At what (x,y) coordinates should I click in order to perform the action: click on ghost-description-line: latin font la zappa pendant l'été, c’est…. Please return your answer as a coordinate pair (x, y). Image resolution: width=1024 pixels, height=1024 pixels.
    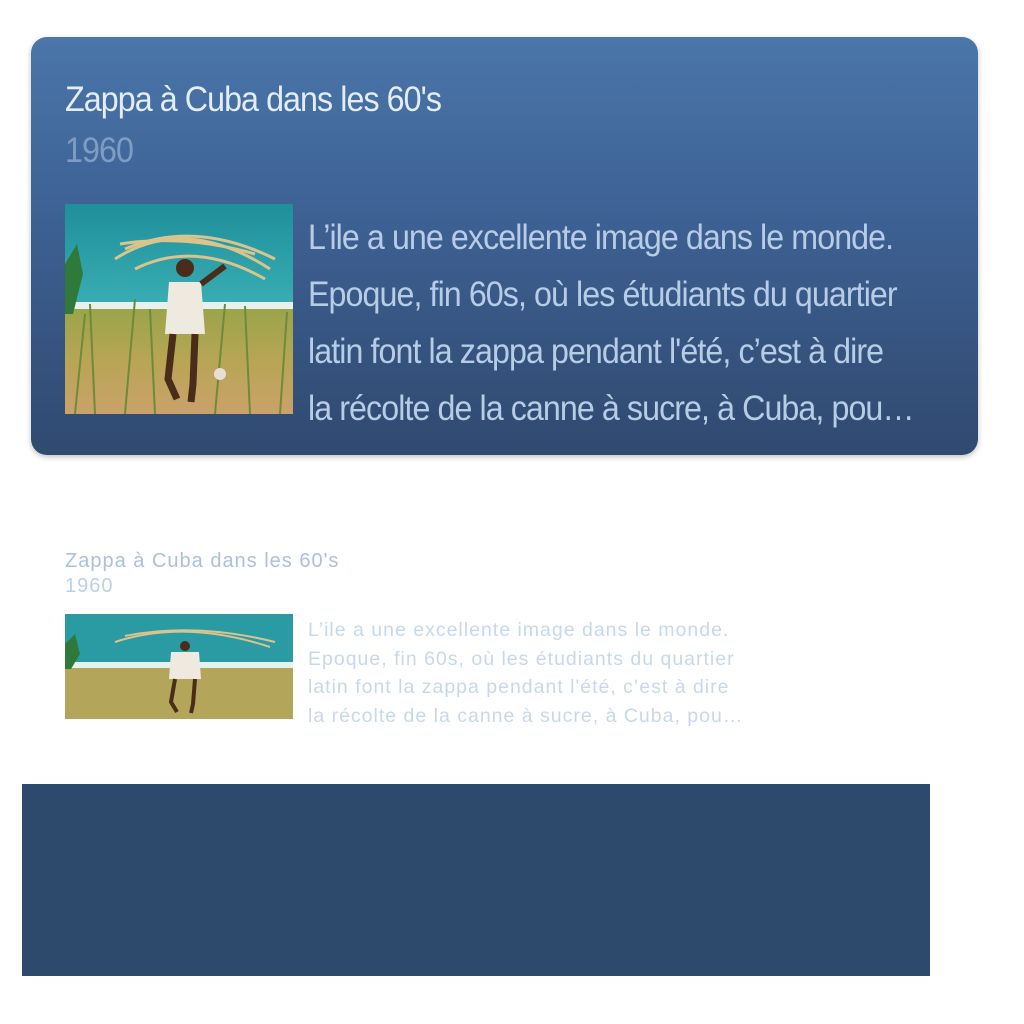
    Looking at the image, I should click on (519, 687).